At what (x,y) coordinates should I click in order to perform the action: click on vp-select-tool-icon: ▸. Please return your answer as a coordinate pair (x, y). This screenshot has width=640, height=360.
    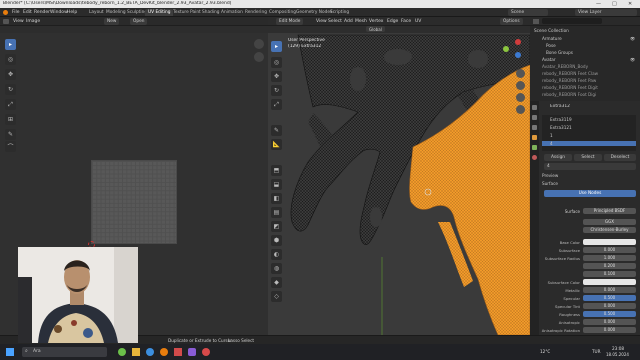
    Looking at the image, I should click on (276, 46).